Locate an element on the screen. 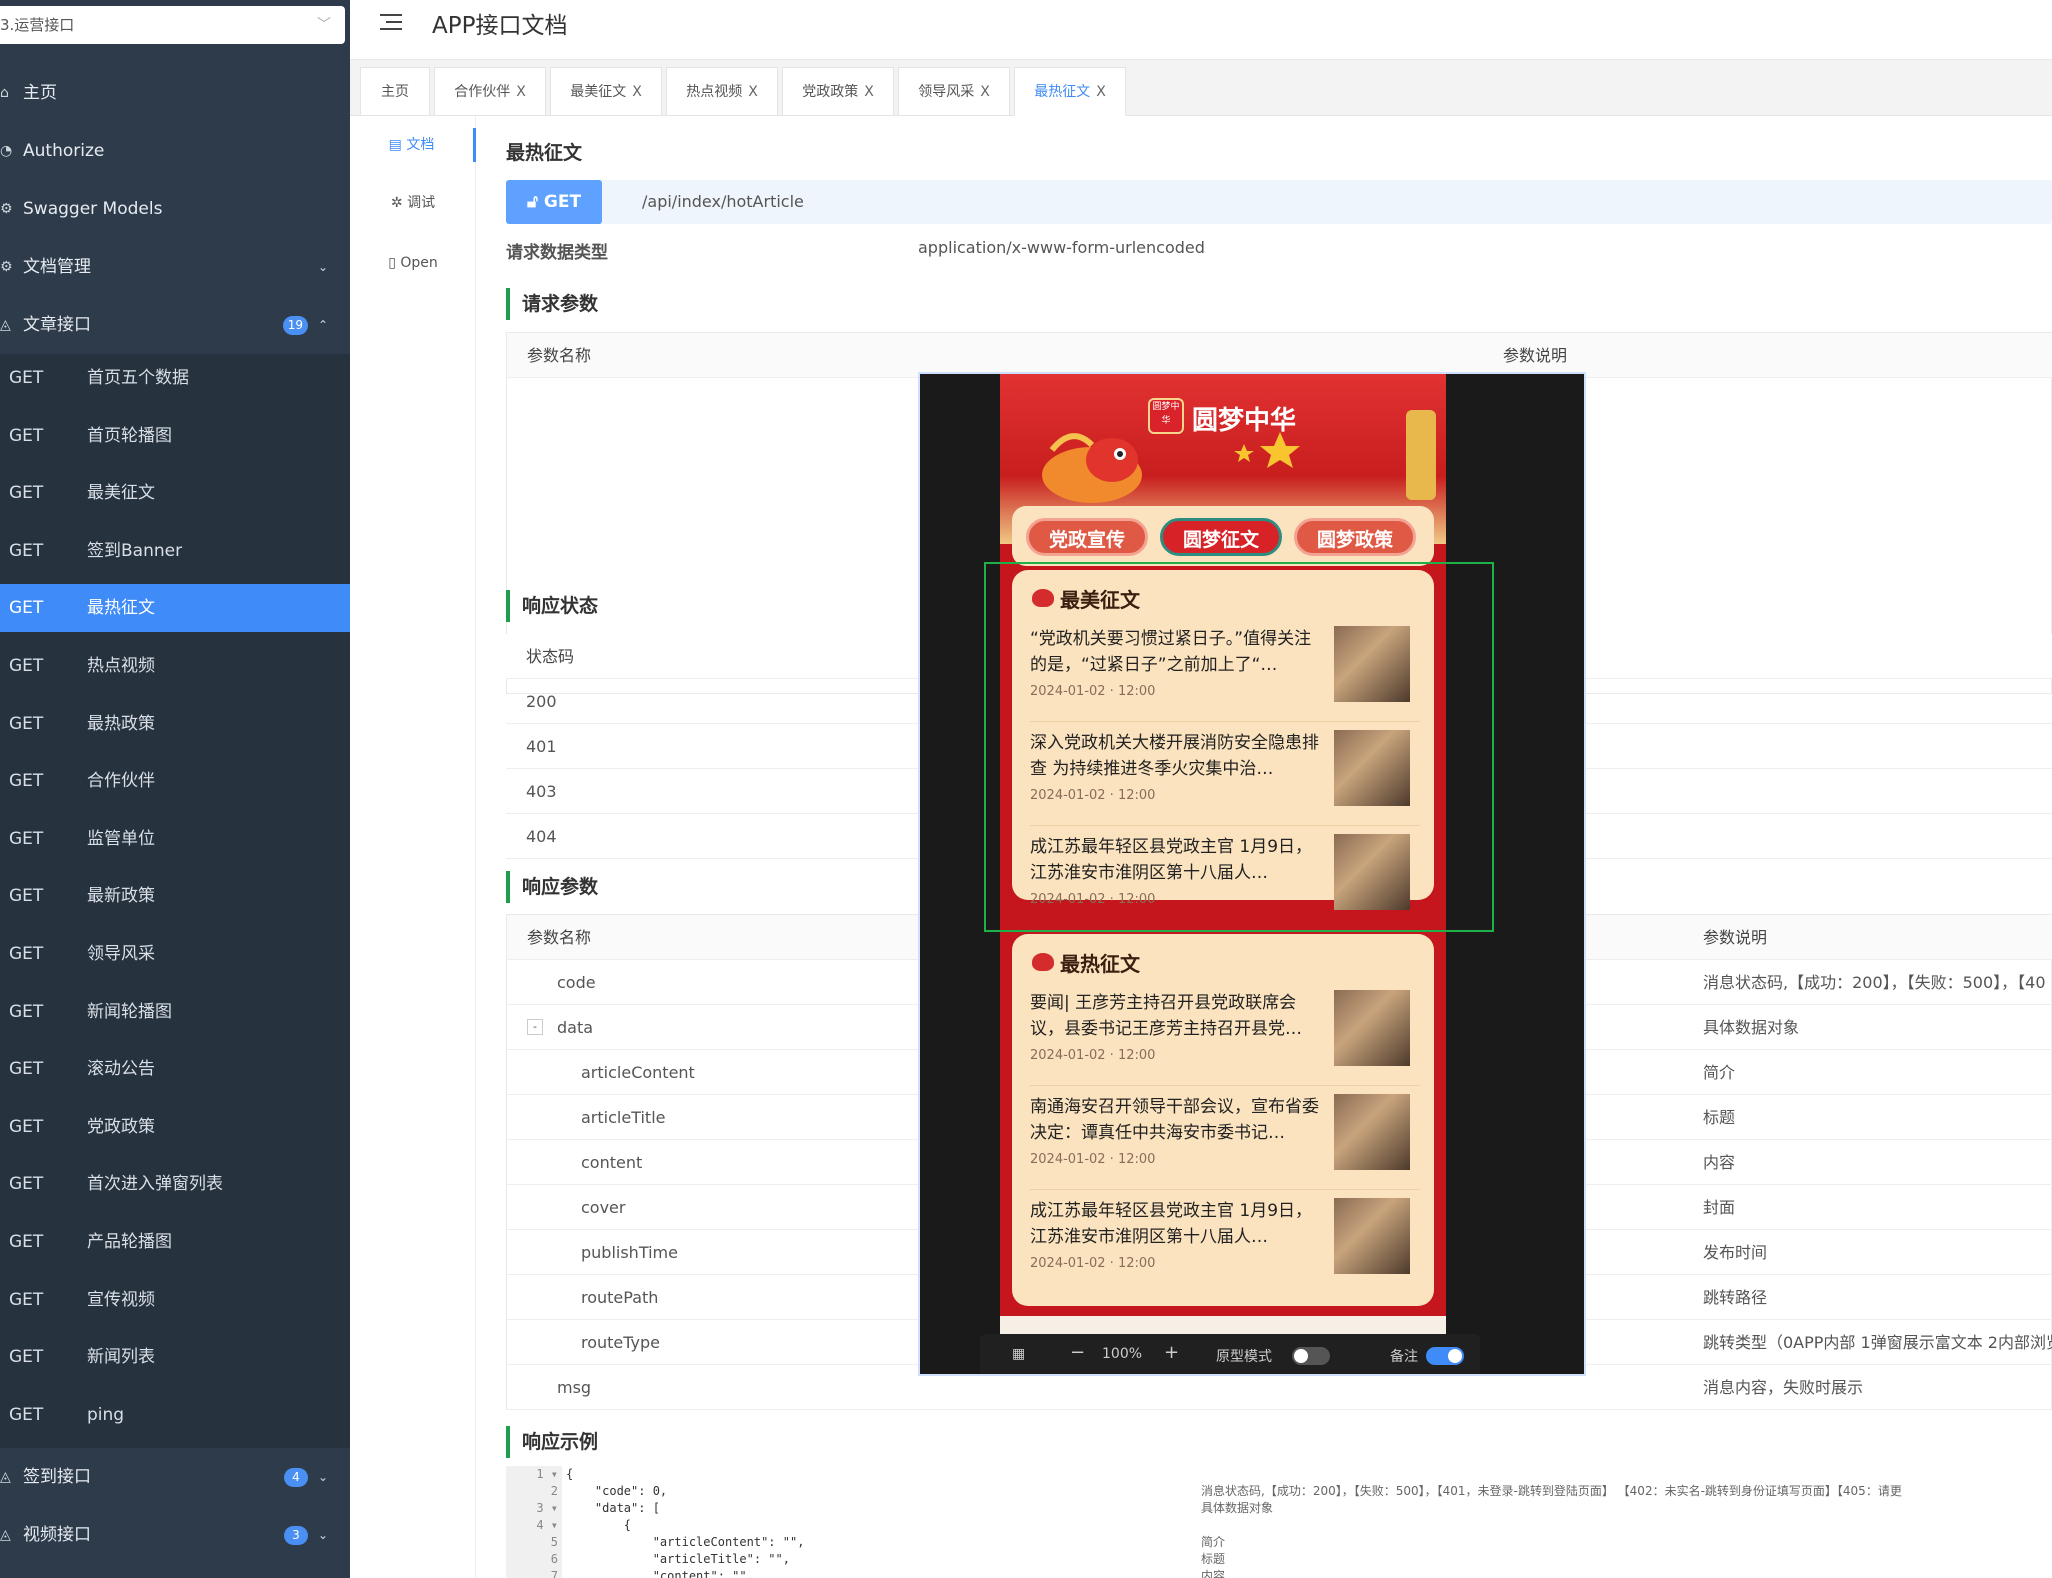 This screenshot has height=1578, width=2052. sidebar-item-video-api: ◬ 视频接口 3 ⌄ is located at coordinates (175, 1535).